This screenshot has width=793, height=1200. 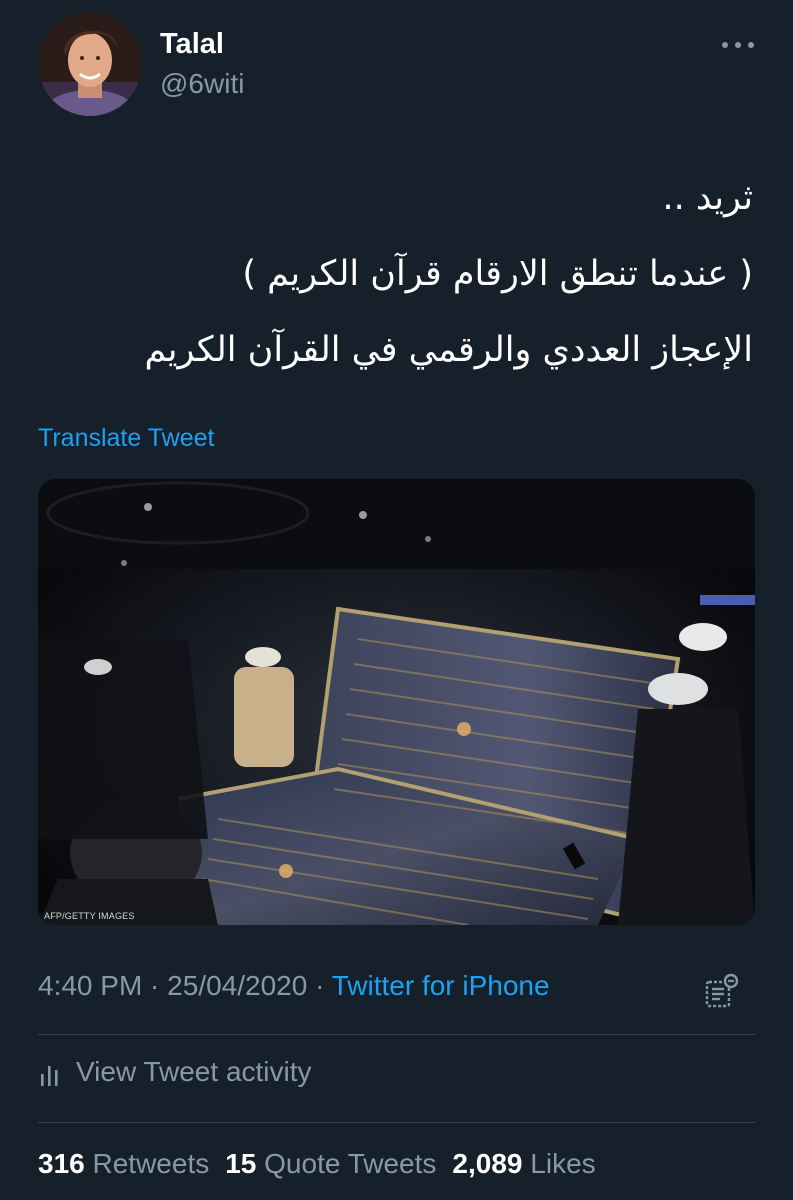 What do you see at coordinates (192, 44) in the screenshot?
I see `author-name: Talal` at bounding box center [192, 44].